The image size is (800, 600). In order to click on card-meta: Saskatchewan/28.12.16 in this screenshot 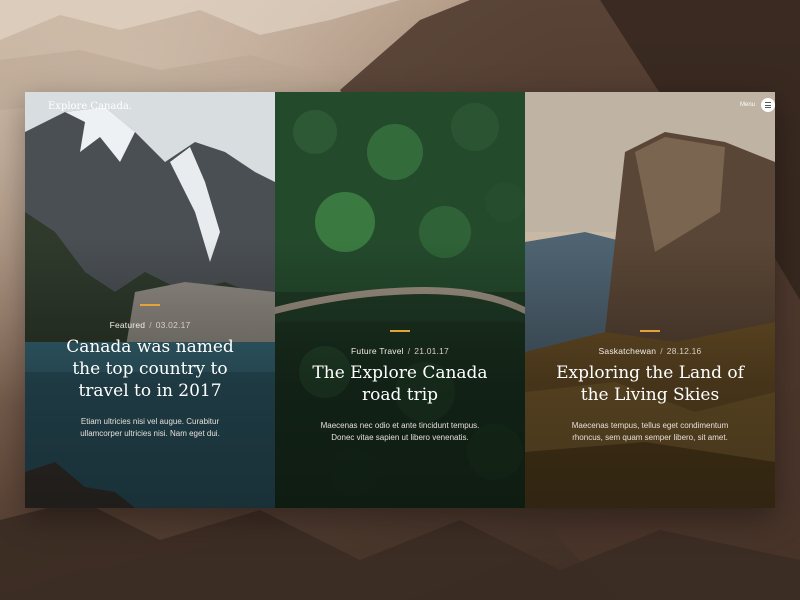, I will do `click(650, 351)`.